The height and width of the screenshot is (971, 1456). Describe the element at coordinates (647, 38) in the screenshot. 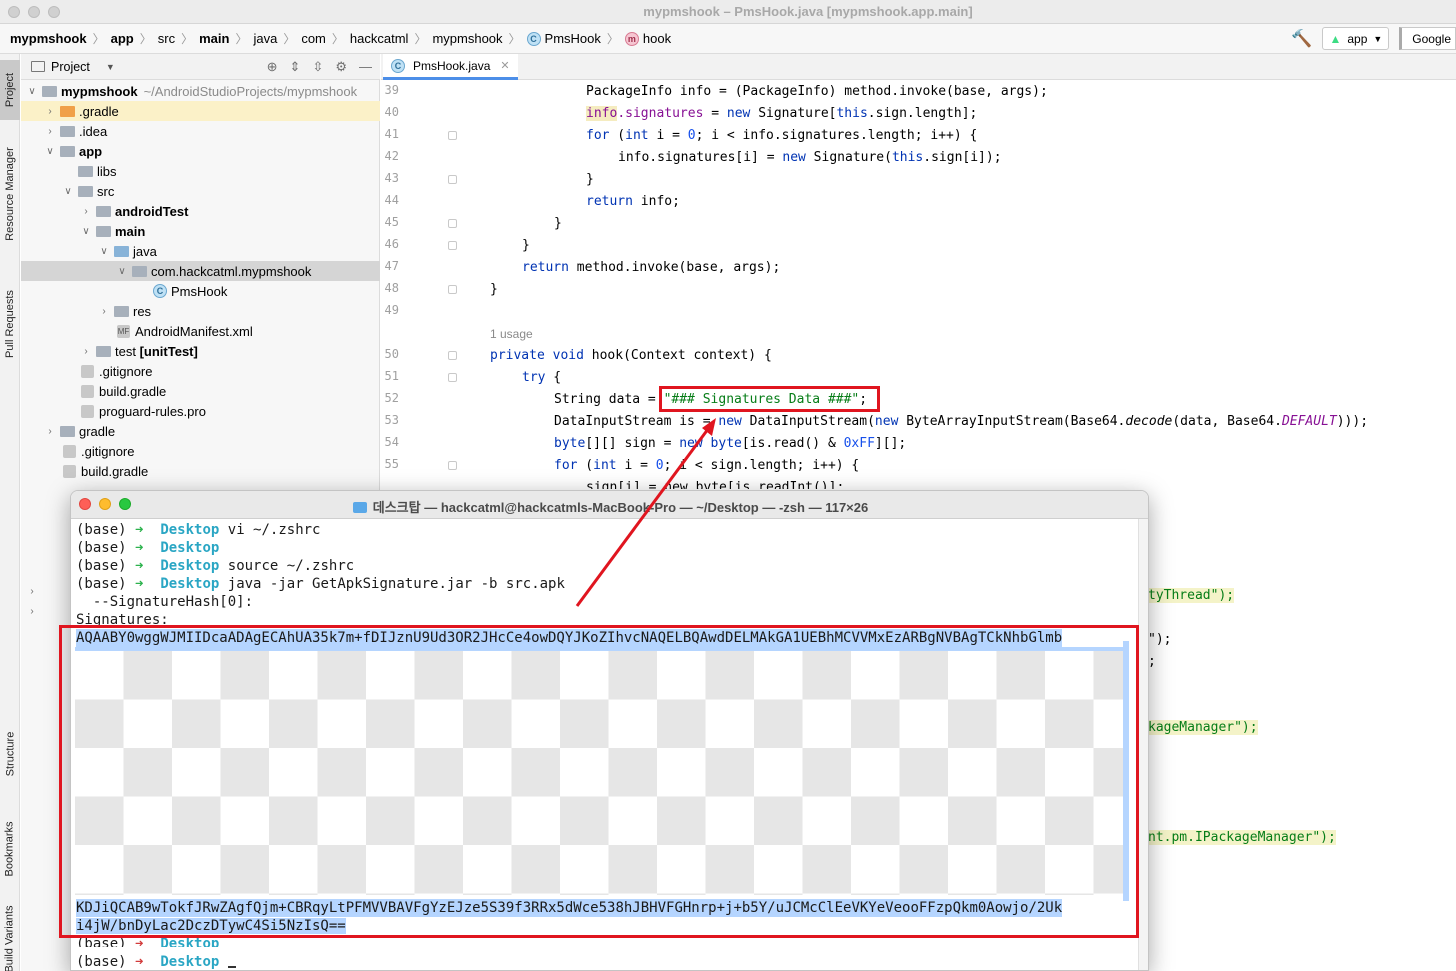

I see `breadcrumb-item-method: m hook` at that location.